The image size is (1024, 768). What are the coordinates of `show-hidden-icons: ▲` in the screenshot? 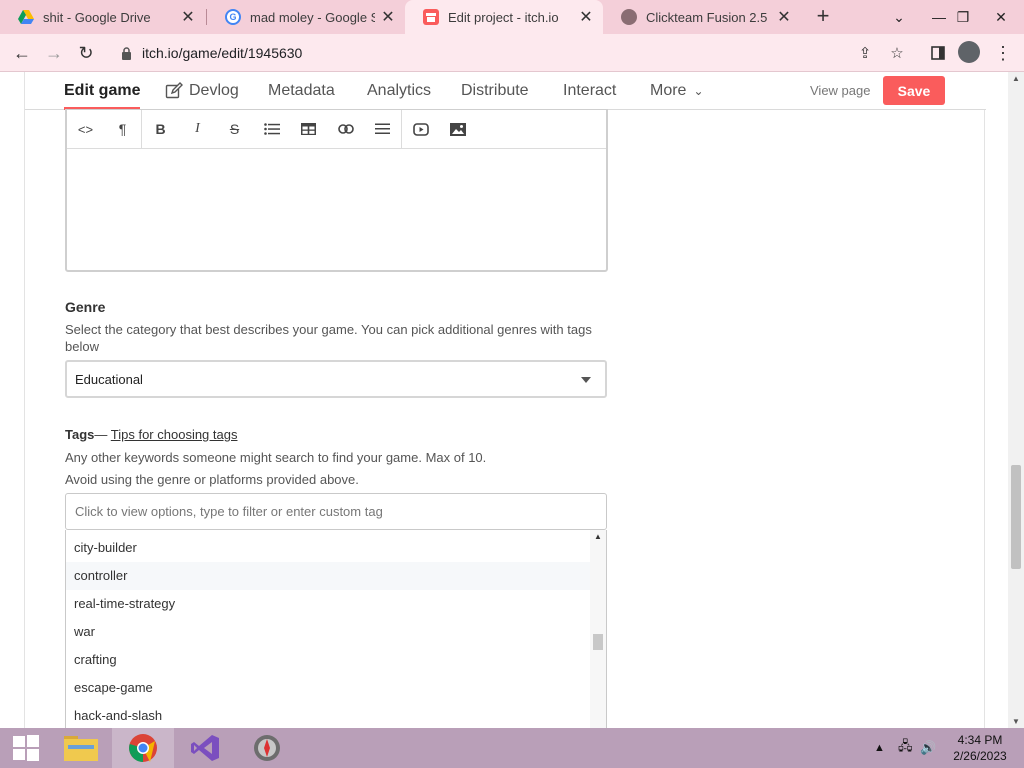 It's located at (879, 748).